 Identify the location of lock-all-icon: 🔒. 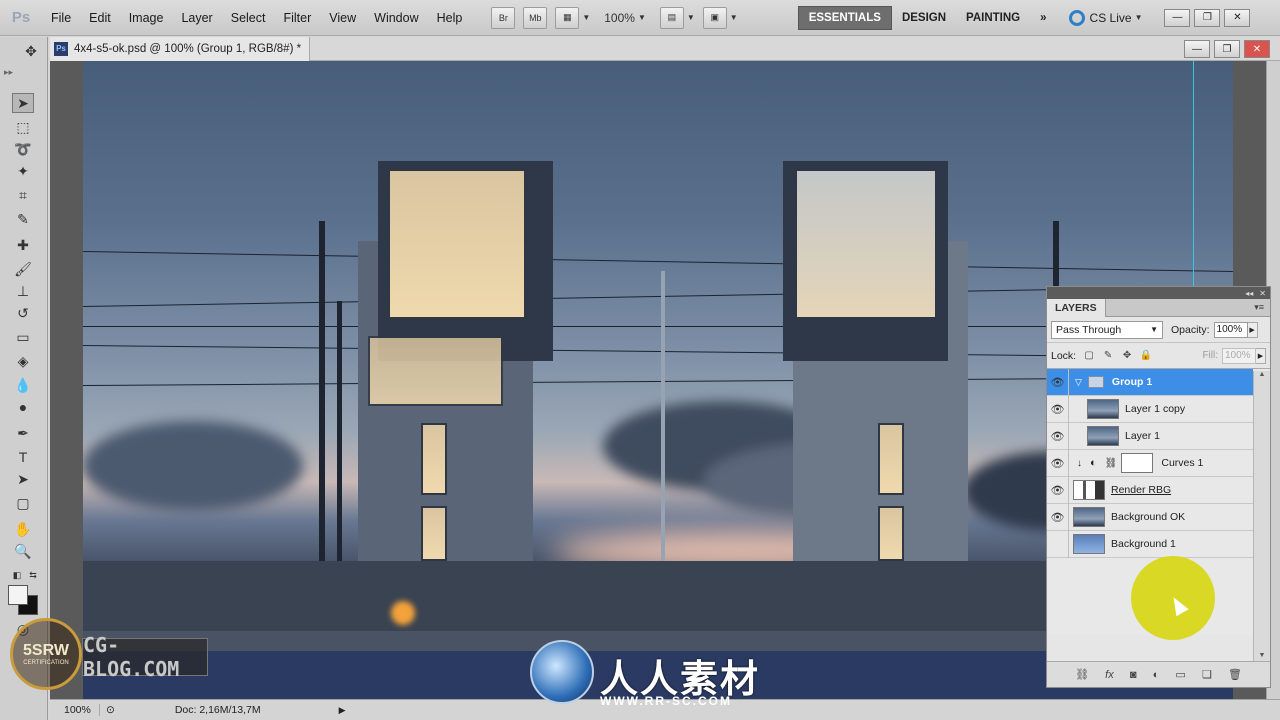
(1146, 356).